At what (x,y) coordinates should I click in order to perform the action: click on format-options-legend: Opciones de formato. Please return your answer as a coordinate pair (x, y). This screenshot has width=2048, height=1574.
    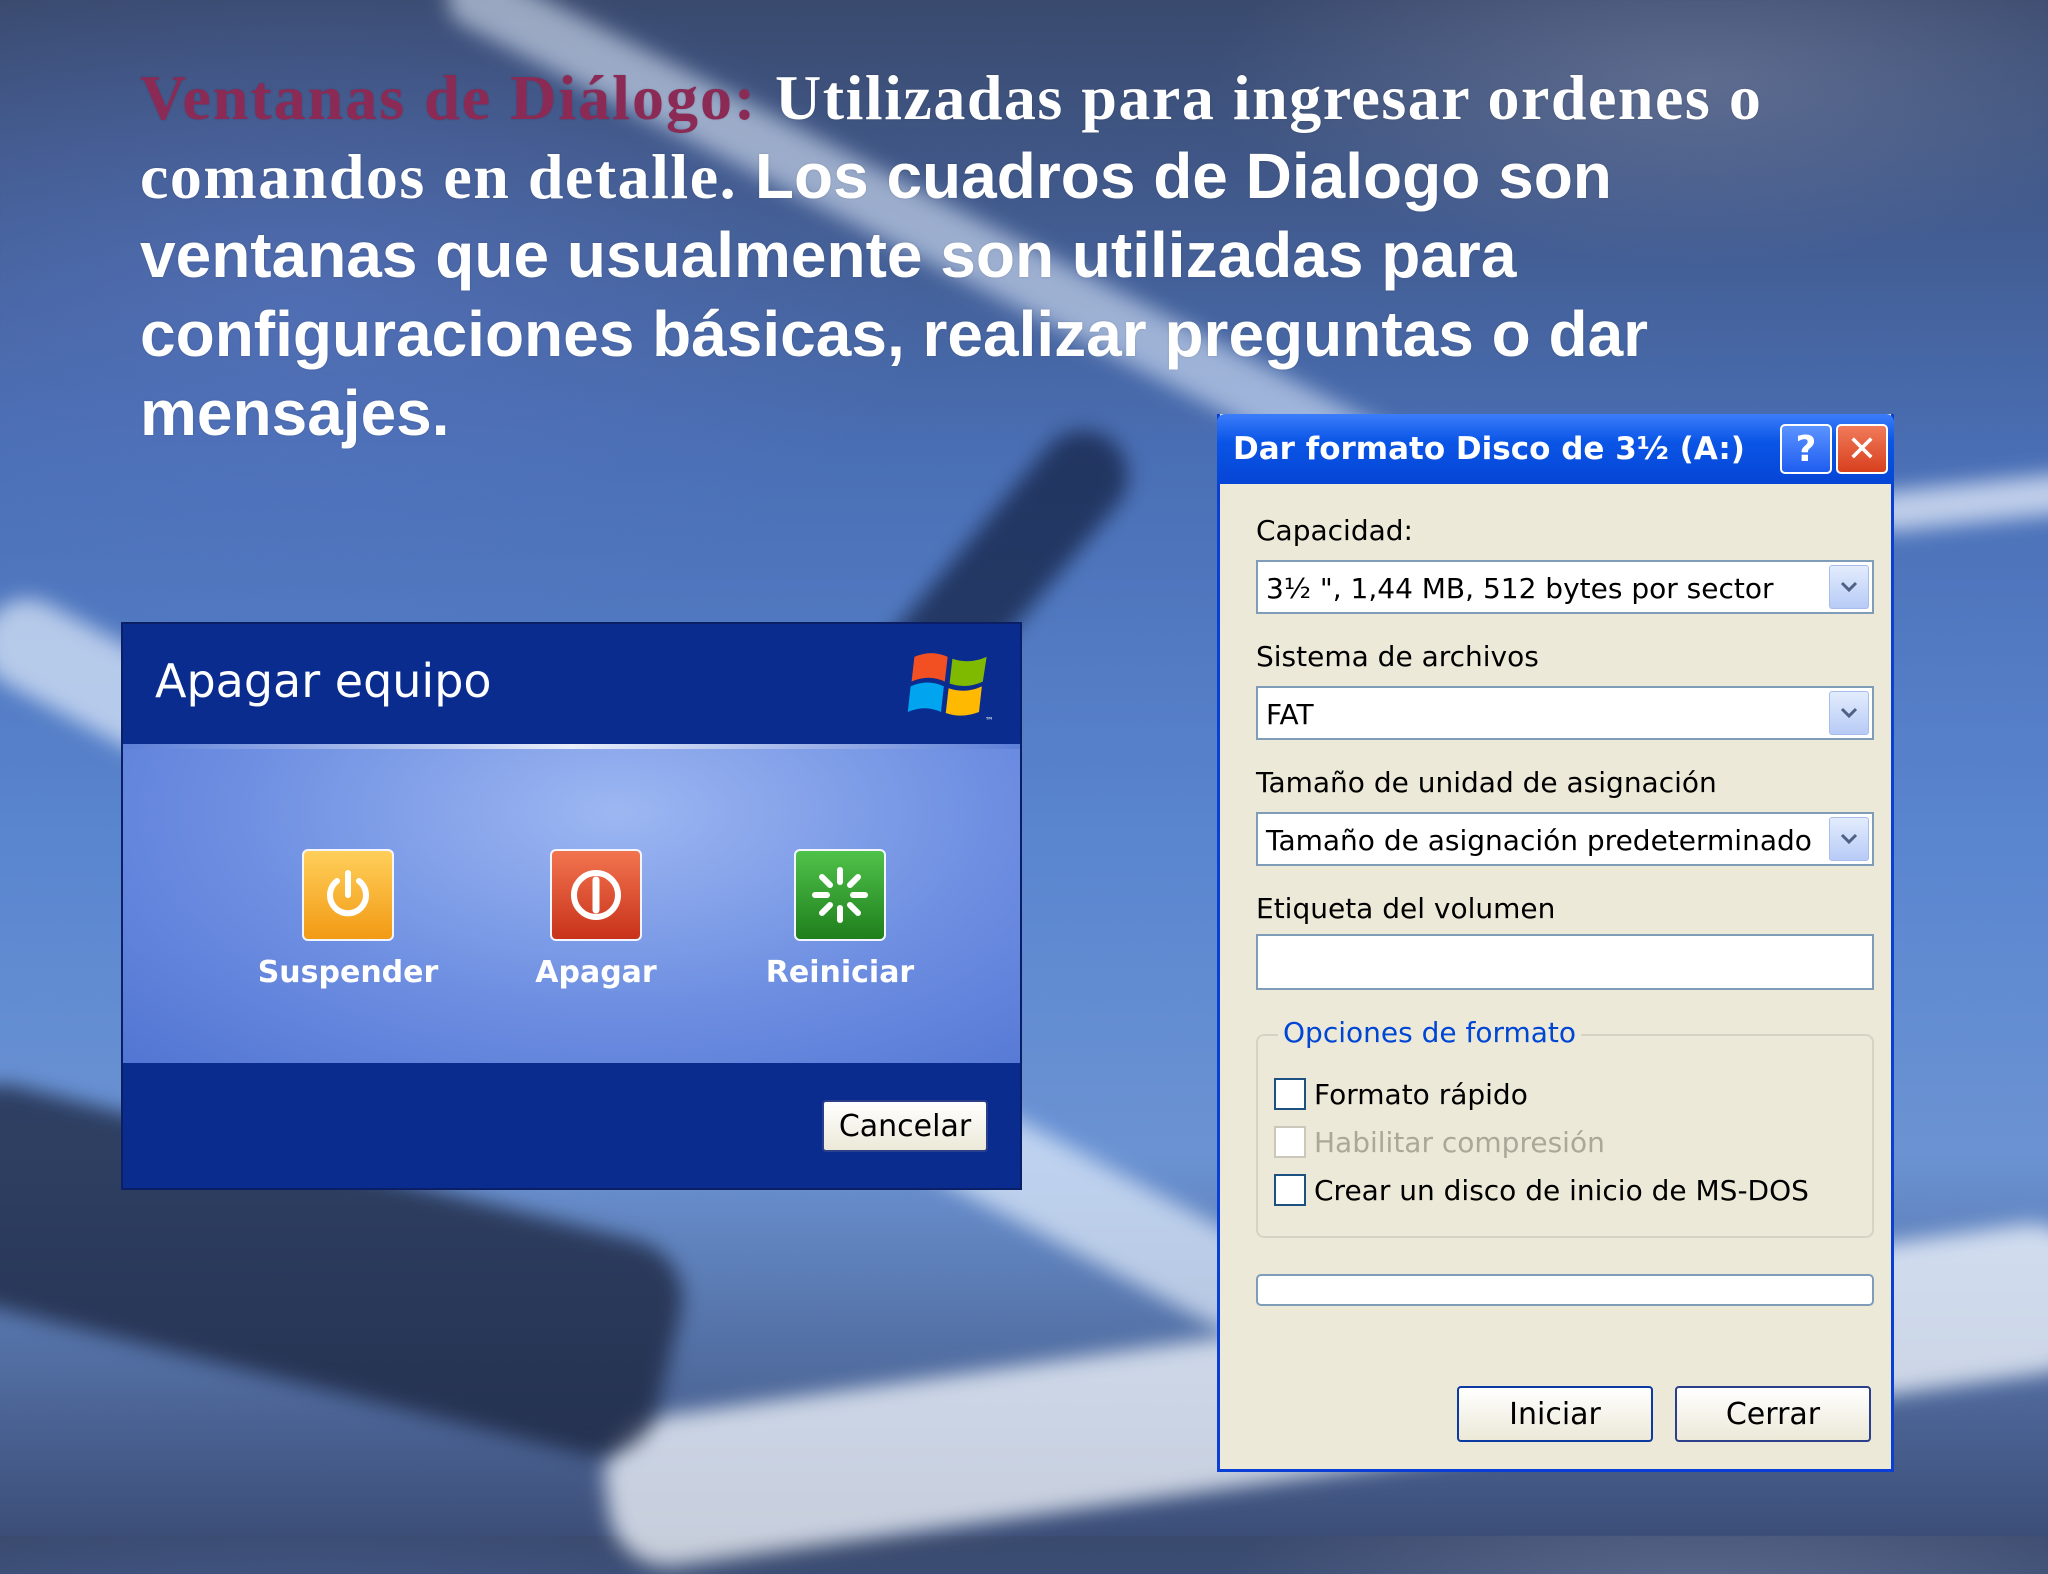
    Looking at the image, I should click on (1430, 1032).